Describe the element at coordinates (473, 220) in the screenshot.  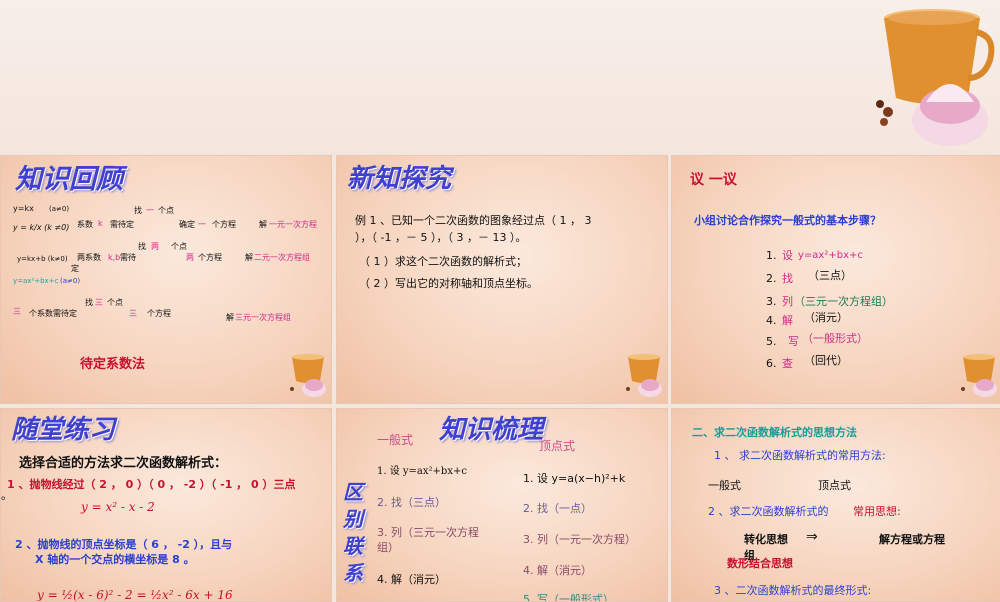
I see `example-text: 例 1 、已知一个二次函数的图象经过点（ 1 ， 3` at that location.